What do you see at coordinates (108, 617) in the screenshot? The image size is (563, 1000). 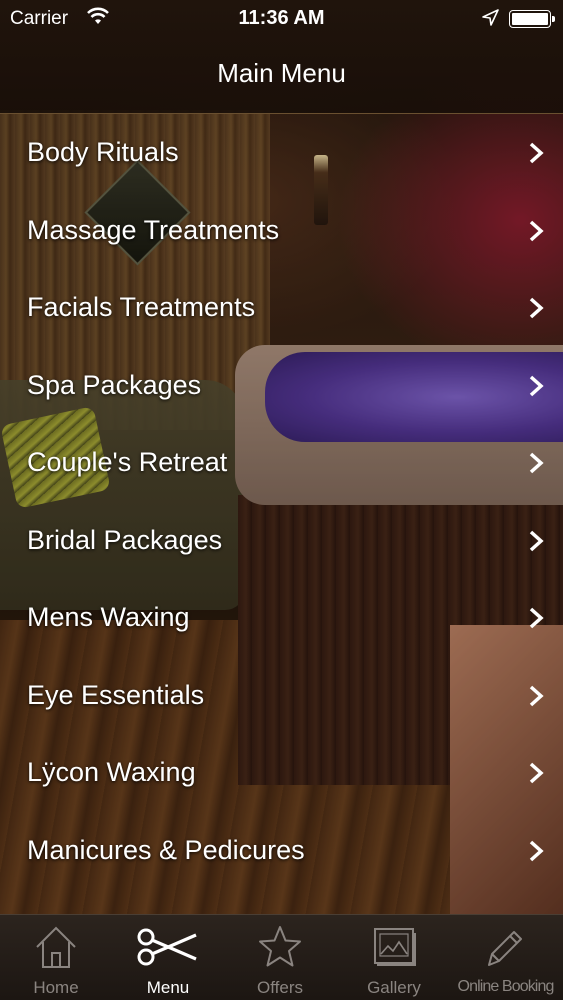 I see `menu-item-label: Mens Waxing` at bounding box center [108, 617].